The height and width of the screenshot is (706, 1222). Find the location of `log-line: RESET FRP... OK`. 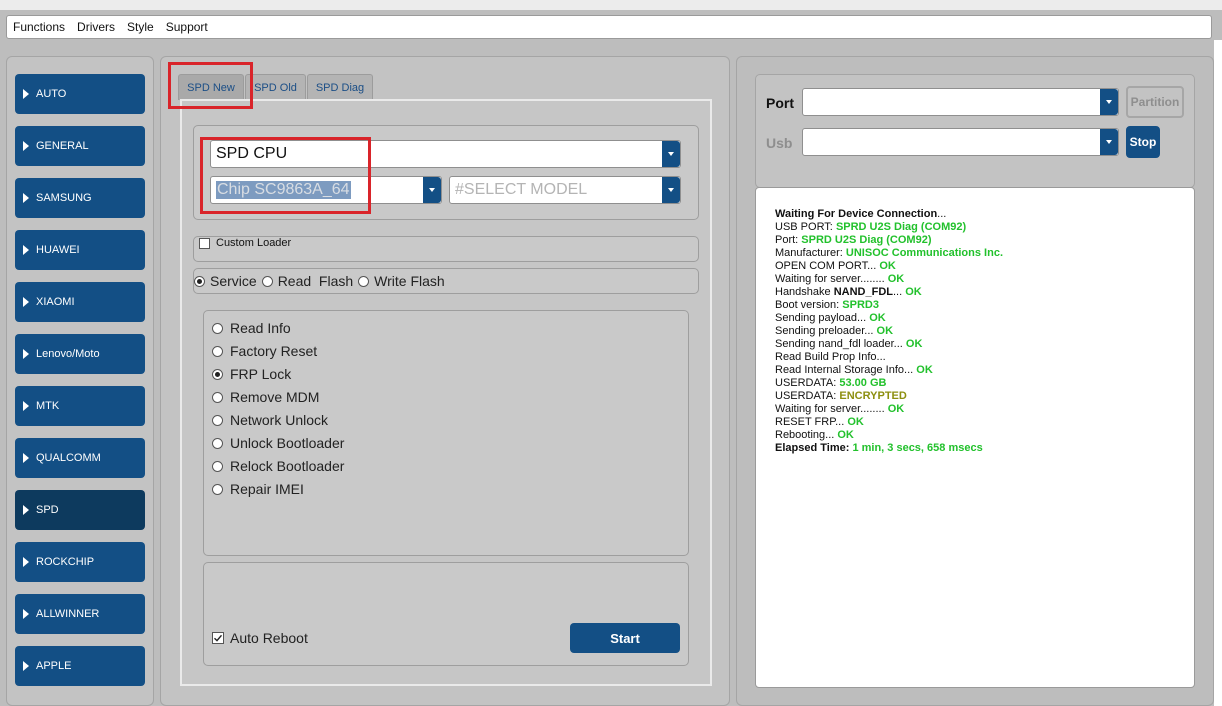

log-line: RESET FRP... OK is located at coordinates (819, 422).